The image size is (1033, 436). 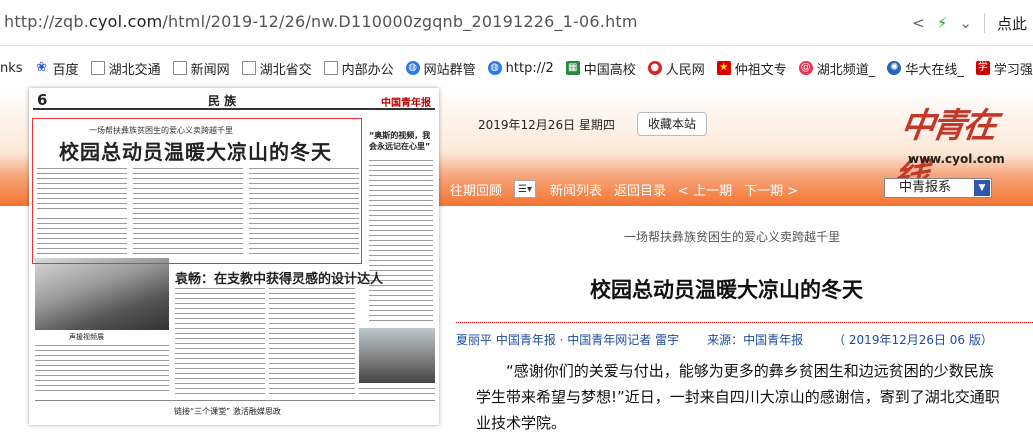 What do you see at coordinates (197, 191) in the screenshot?
I see `article-highlight-box` at bounding box center [197, 191].